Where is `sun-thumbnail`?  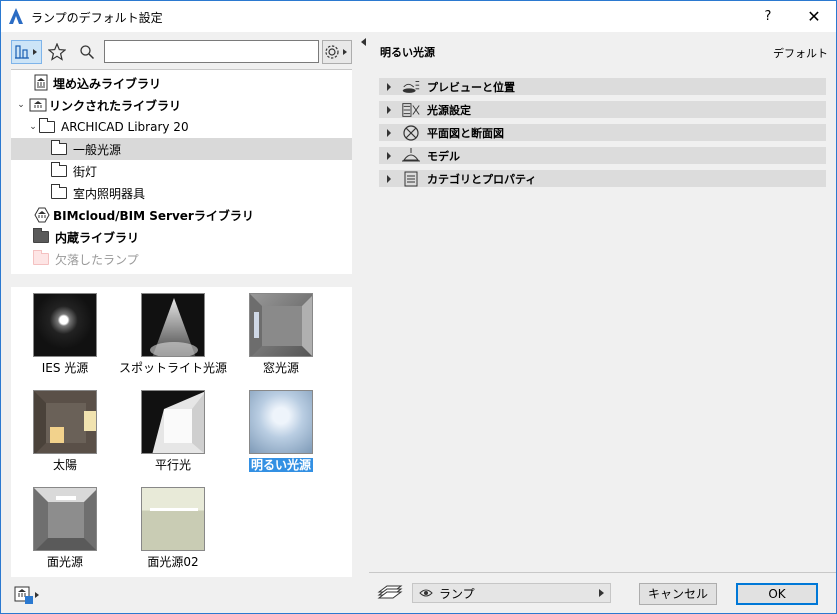
sun-thumbnail is located at coordinates (65, 422).